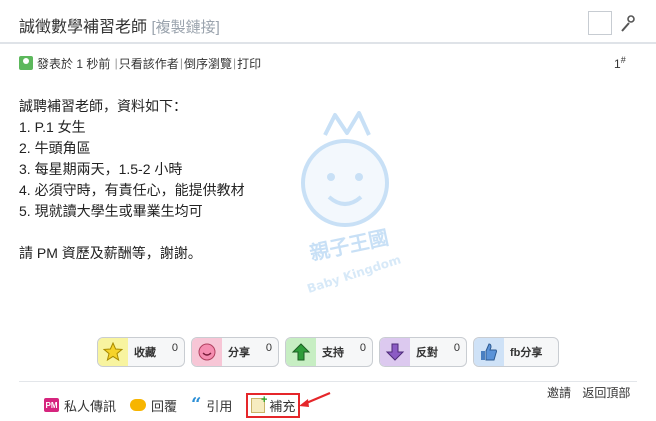  What do you see at coordinates (196, 404) in the screenshot?
I see `quote-icon: “` at bounding box center [196, 404].